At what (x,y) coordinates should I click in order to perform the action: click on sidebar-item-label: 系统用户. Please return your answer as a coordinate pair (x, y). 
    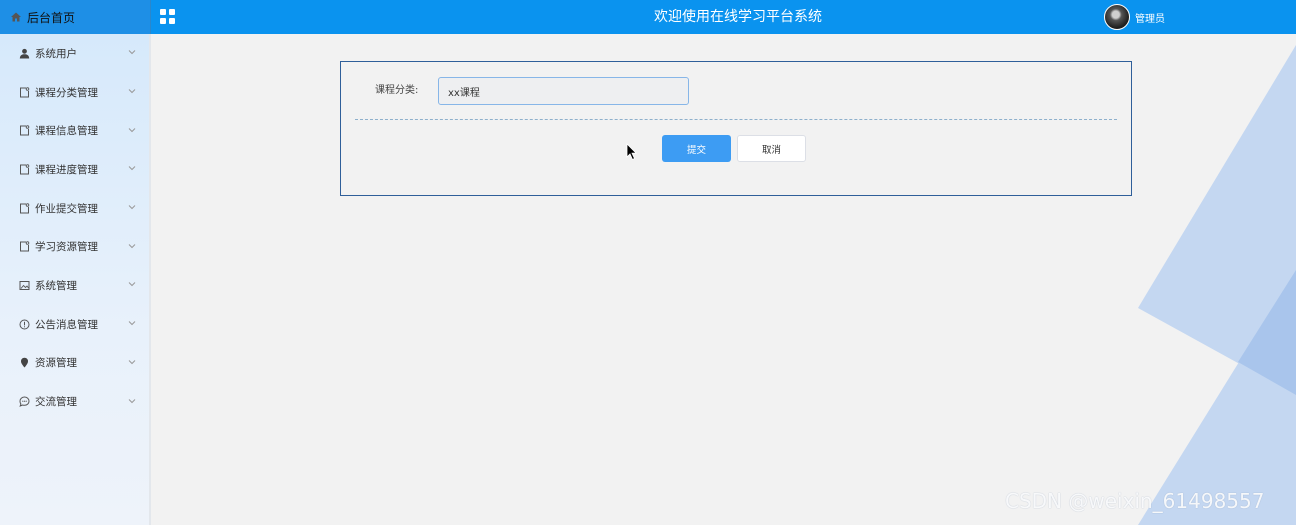
    Looking at the image, I should click on (56, 53).